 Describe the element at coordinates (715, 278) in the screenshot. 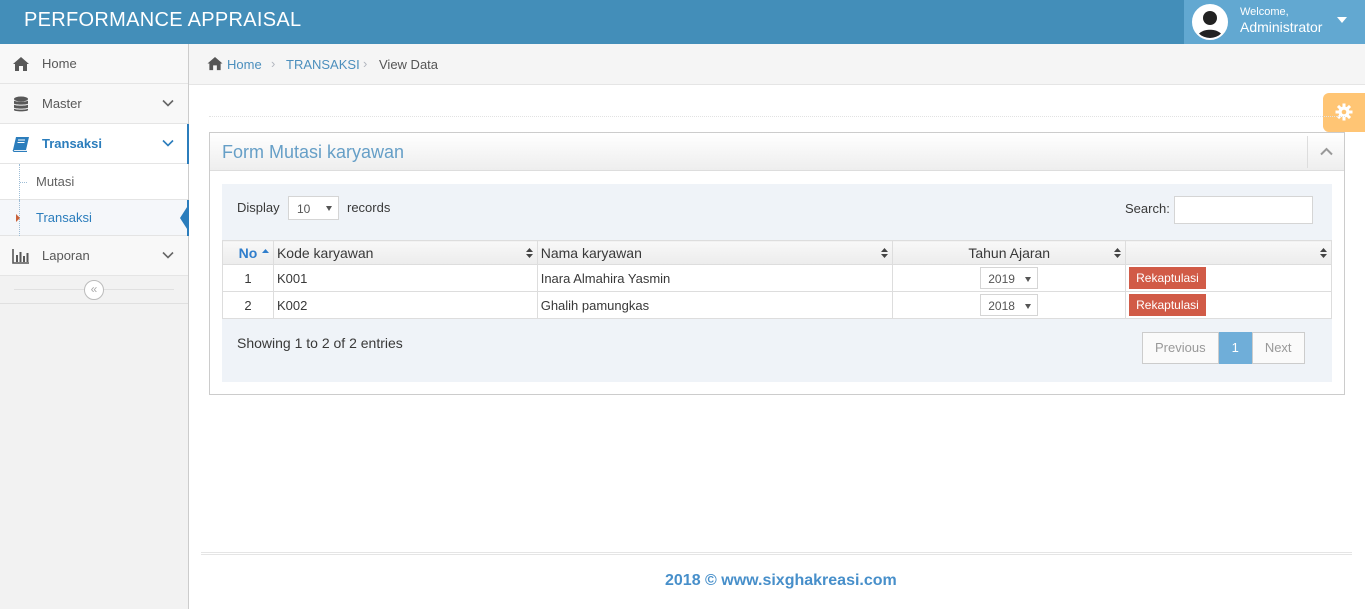

I see `cell-nama: Inara Almahira Yasmin` at that location.